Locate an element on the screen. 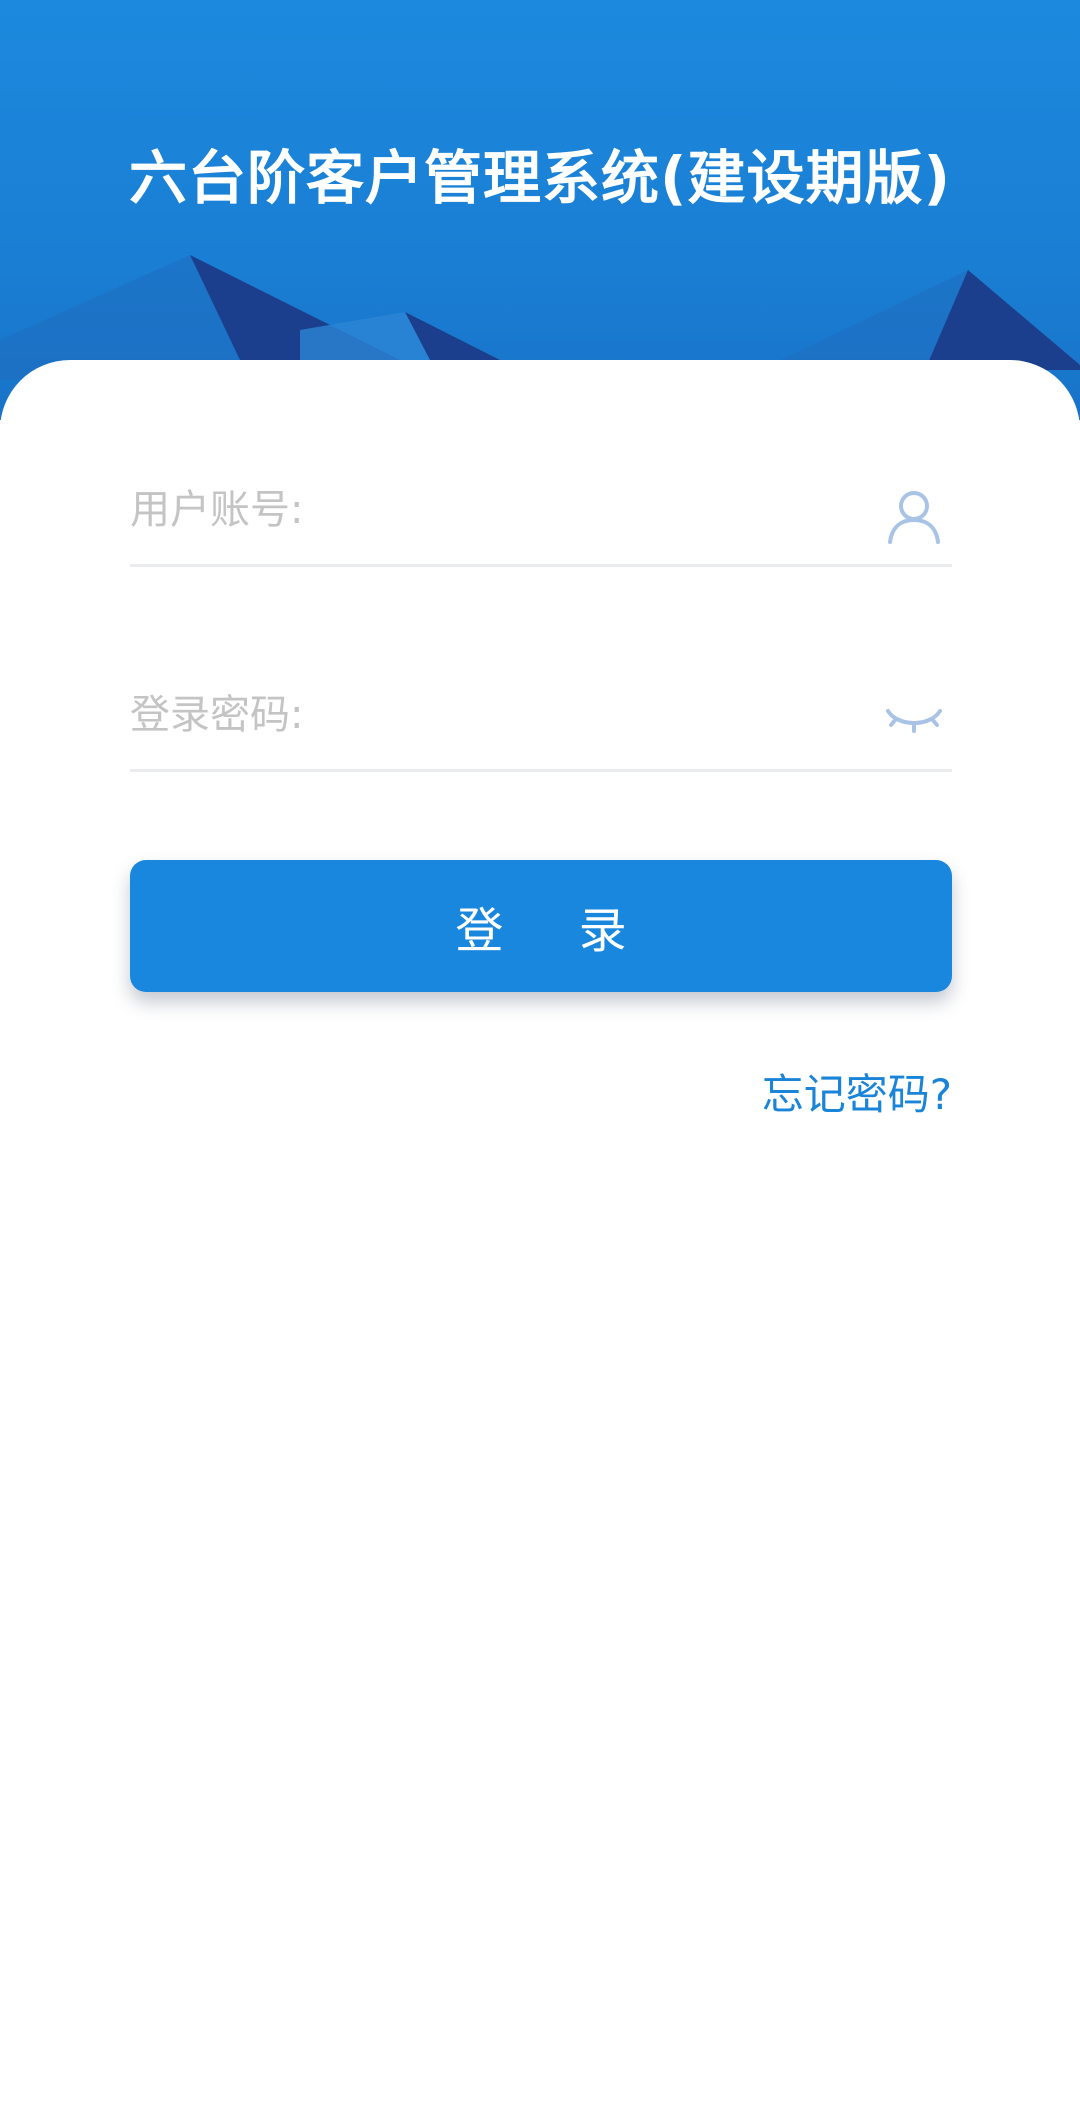  username-input is located at coordinates (480, 510).